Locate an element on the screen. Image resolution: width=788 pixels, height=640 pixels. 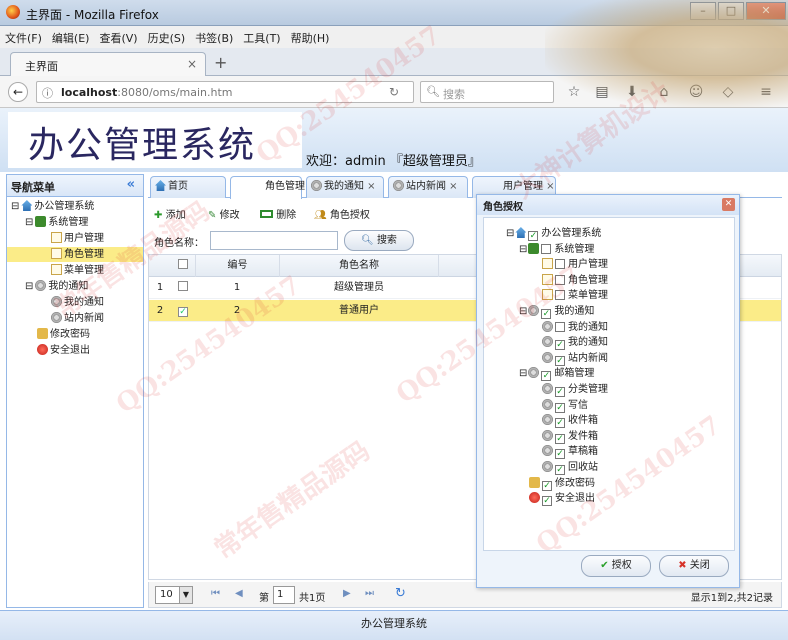
pocket-icon: ◇ is located at coordinates (728, 92).